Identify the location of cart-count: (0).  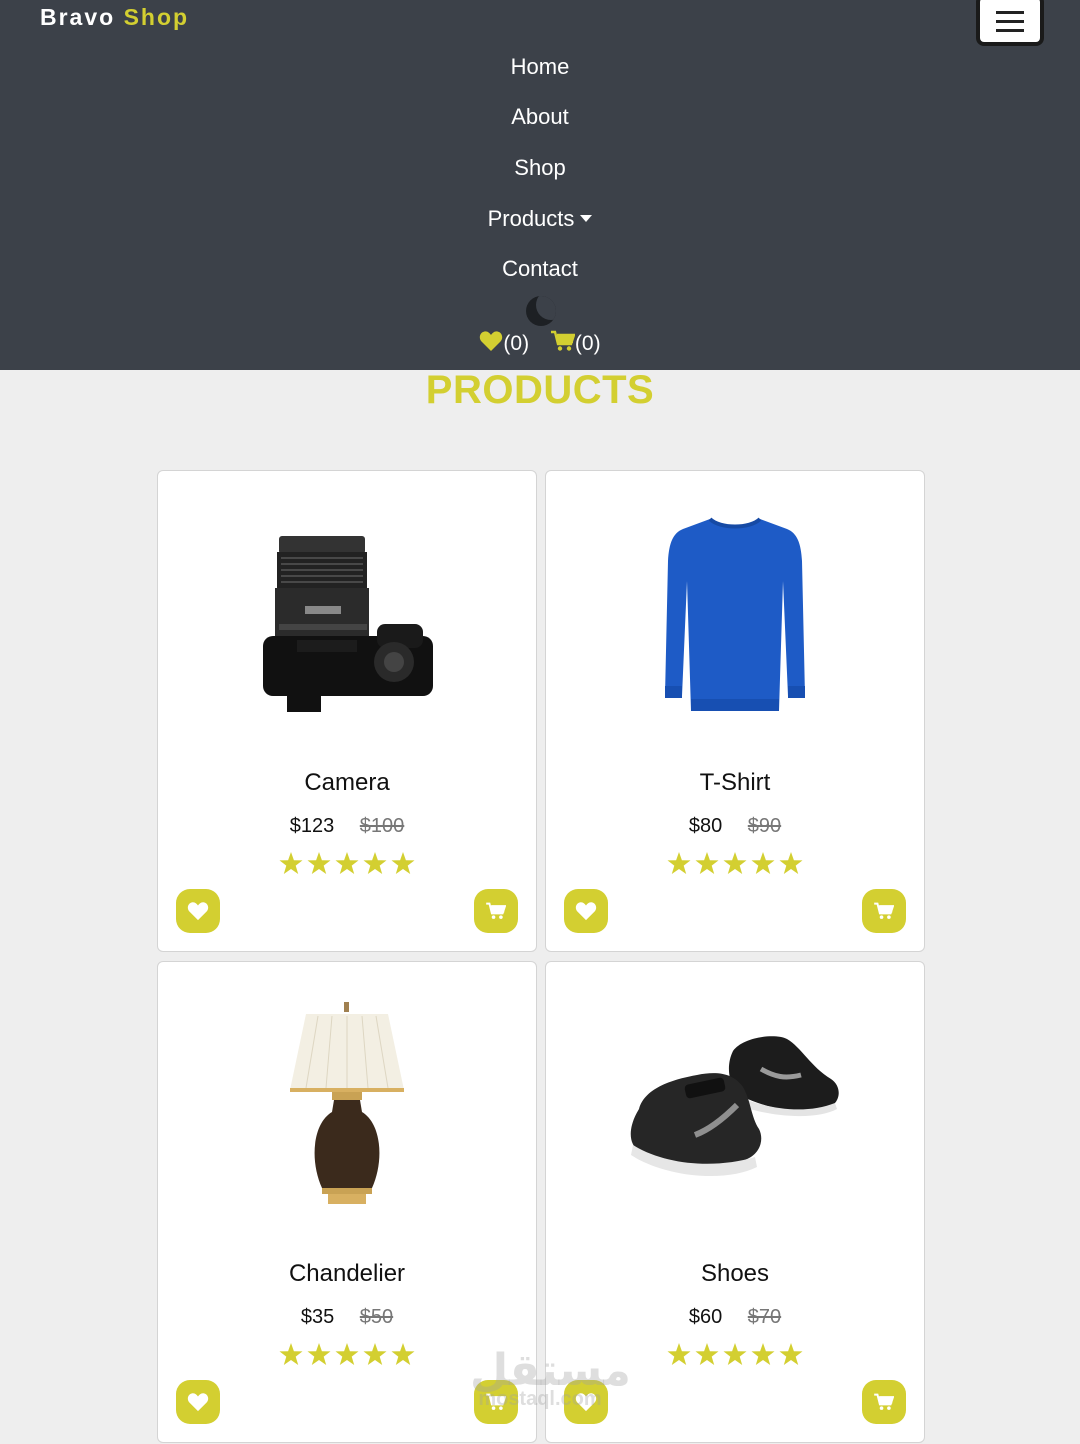
(587, 343).